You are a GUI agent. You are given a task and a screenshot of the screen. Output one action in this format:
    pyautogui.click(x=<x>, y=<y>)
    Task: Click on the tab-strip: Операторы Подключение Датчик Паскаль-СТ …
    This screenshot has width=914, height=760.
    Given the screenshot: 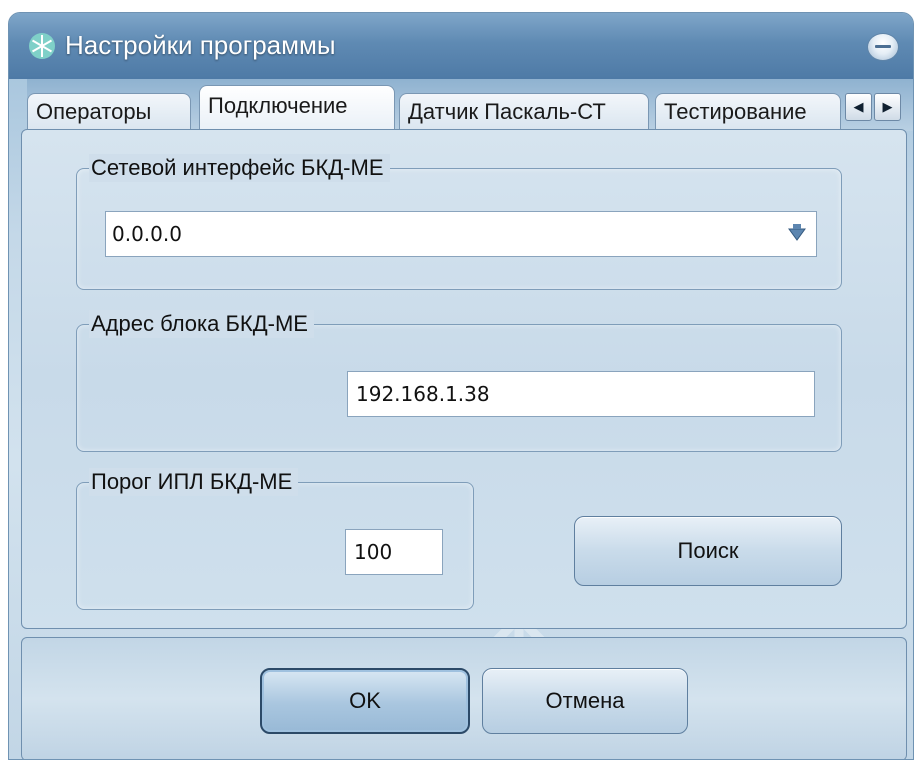 What is the action you would take?
    pyautogui.click(x=470, y=105)
    